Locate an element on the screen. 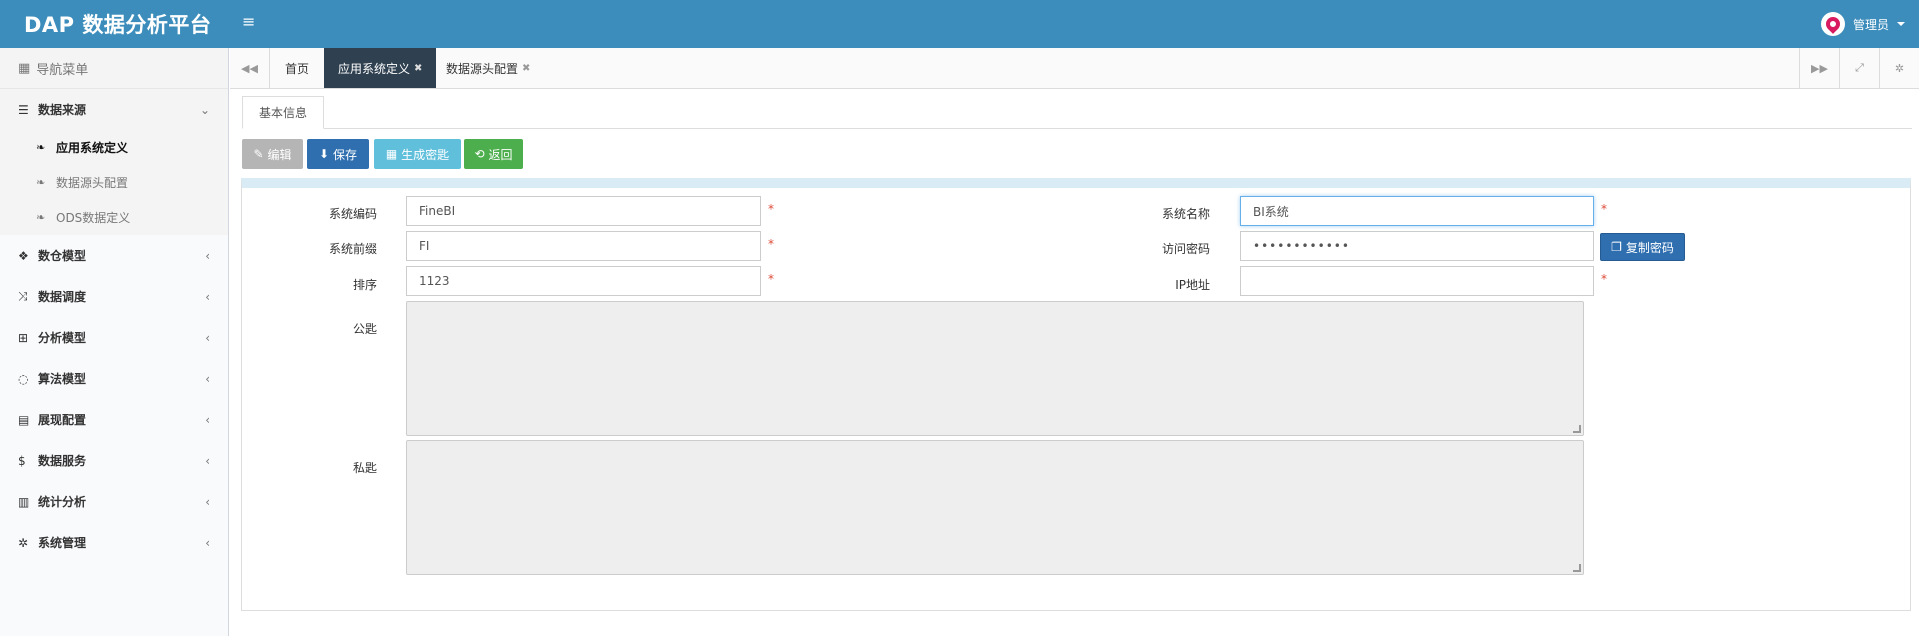 Image resolution: width=1919 pixels, height=636 pixels. system-prefix-field: FI is located at coordinates (583, 246).